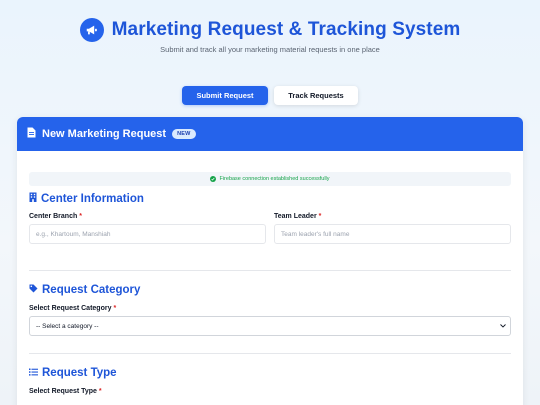 Image resolution: width=540 pixels, height=405 pixels. I want to click on request-type-label: Select Request Type *, so click(65, 391).